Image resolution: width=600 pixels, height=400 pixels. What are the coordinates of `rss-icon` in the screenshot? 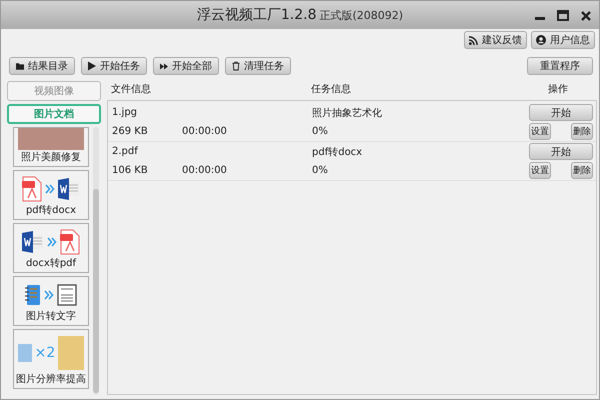 It's located at (473, 40).